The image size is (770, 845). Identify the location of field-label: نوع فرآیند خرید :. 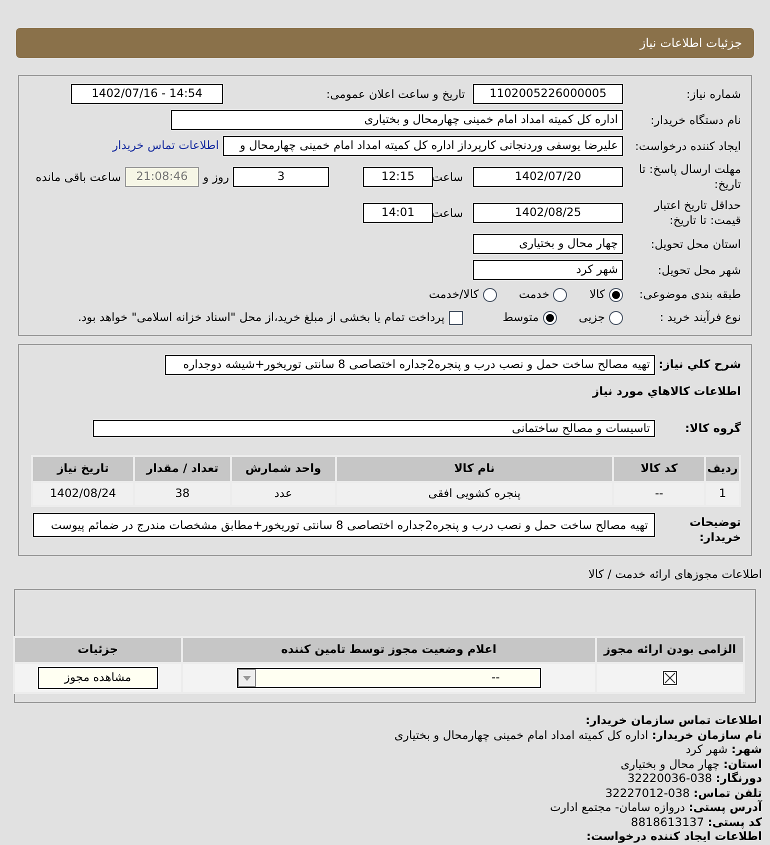
(699, 318).